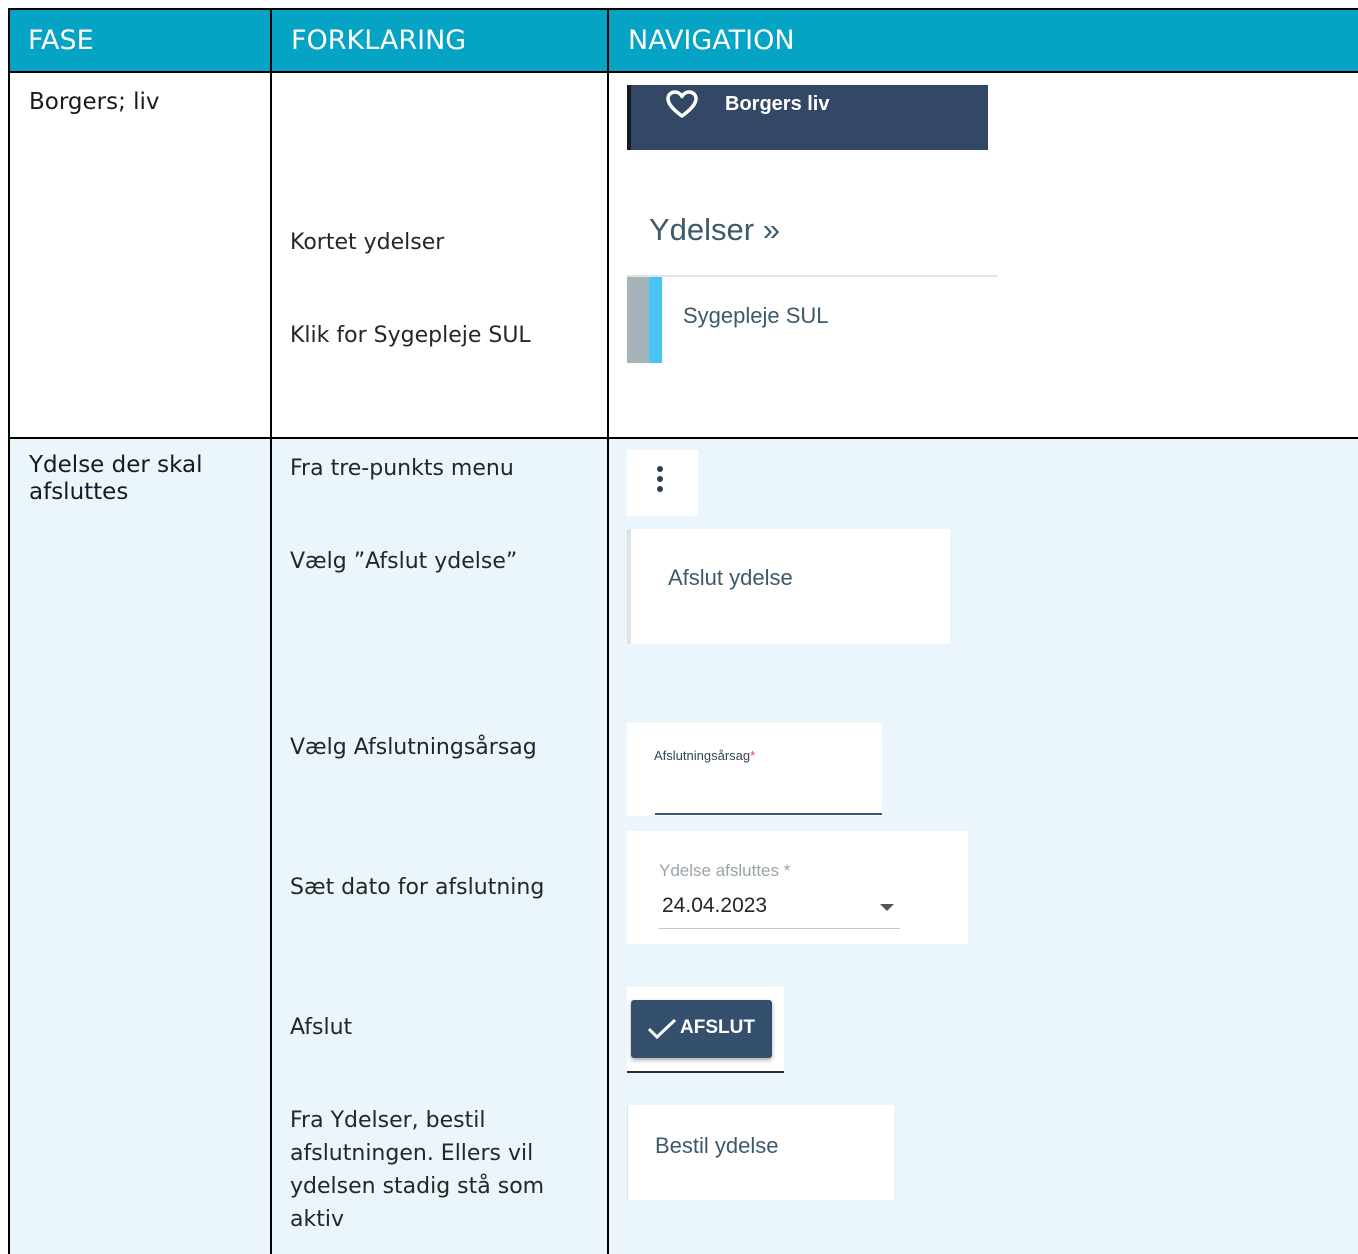 The width and height of the screenshot is (1358, 1254). What do you see at coordinates (730, 577) in the screenshot?
I see `afslut-ydelse-label: Afslut ydelse` at bounding box center [730, 577].